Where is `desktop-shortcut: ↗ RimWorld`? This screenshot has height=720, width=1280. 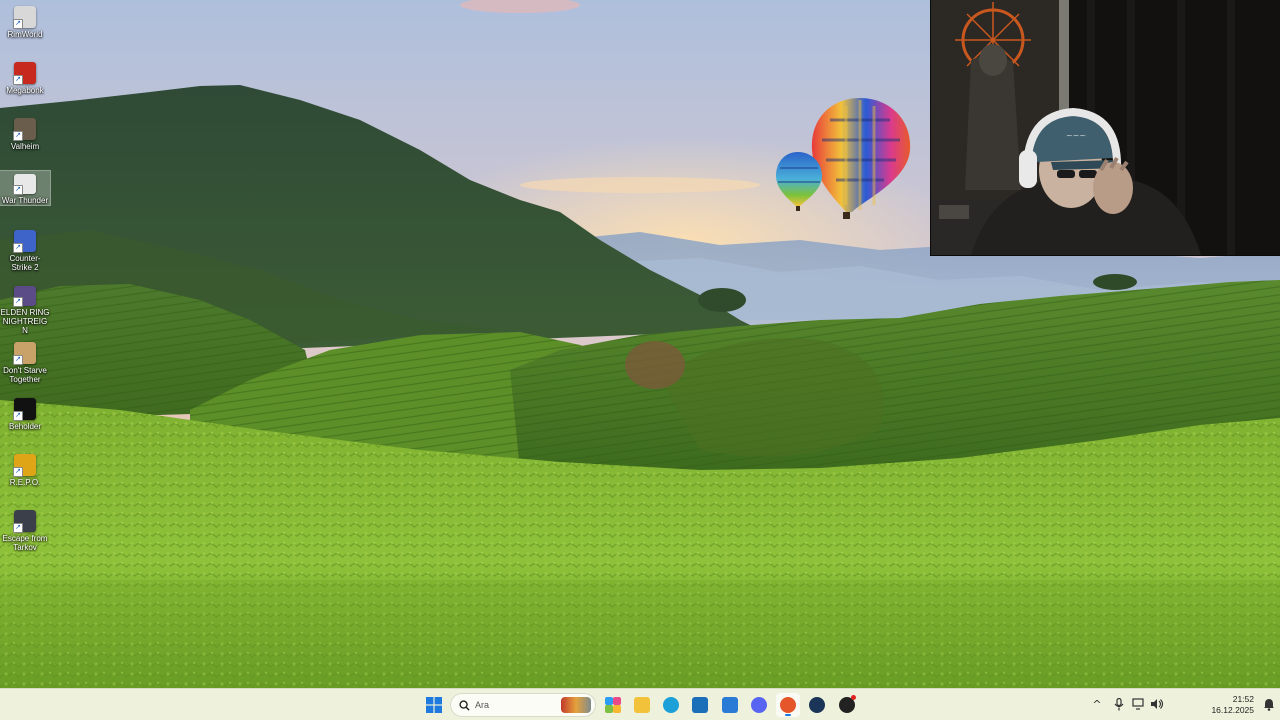
desktop-shortcut: ↗ RimWorld is located at coordinates (25, 29).